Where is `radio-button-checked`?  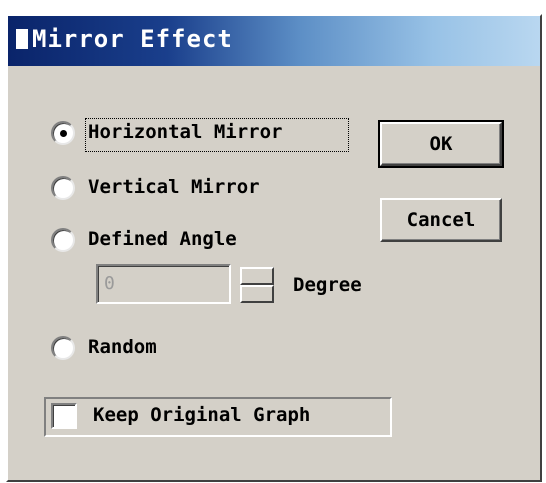
radio-button-checked is located at coordinates (63, 133).